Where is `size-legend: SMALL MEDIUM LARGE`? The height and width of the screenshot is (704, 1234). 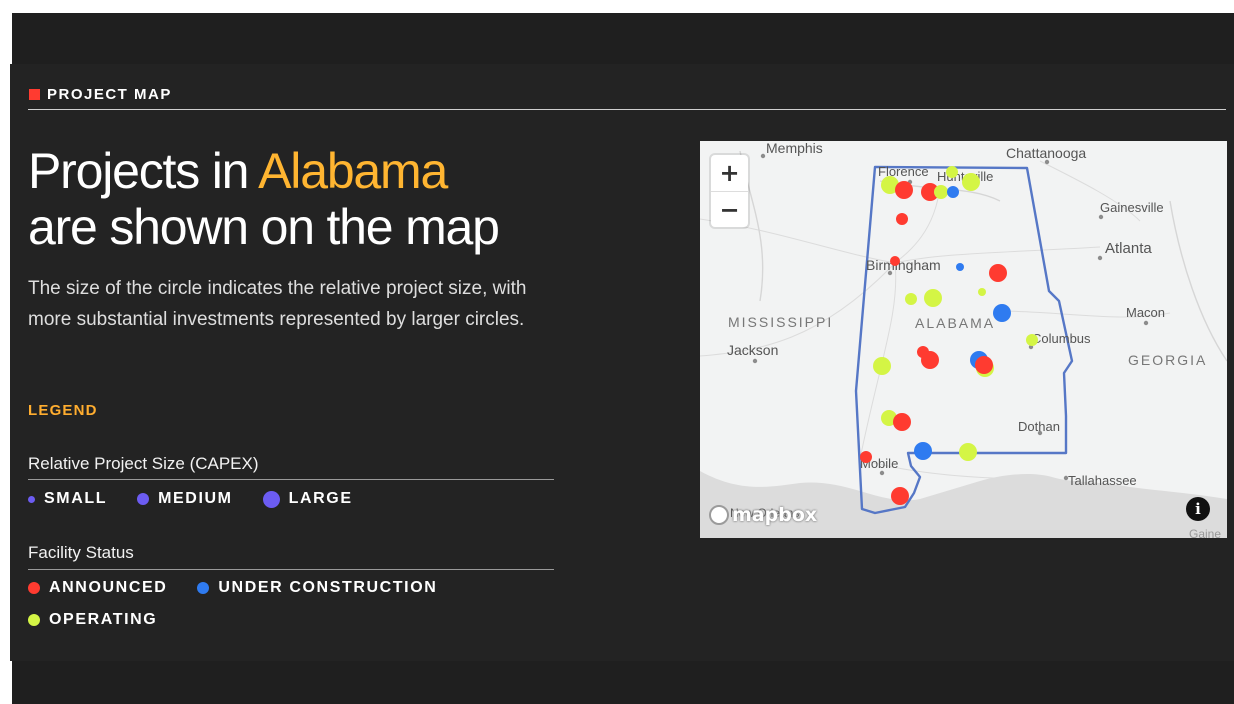
size-legend: SMALL MEDIUM LARGE is located at coordinates (205, 499).